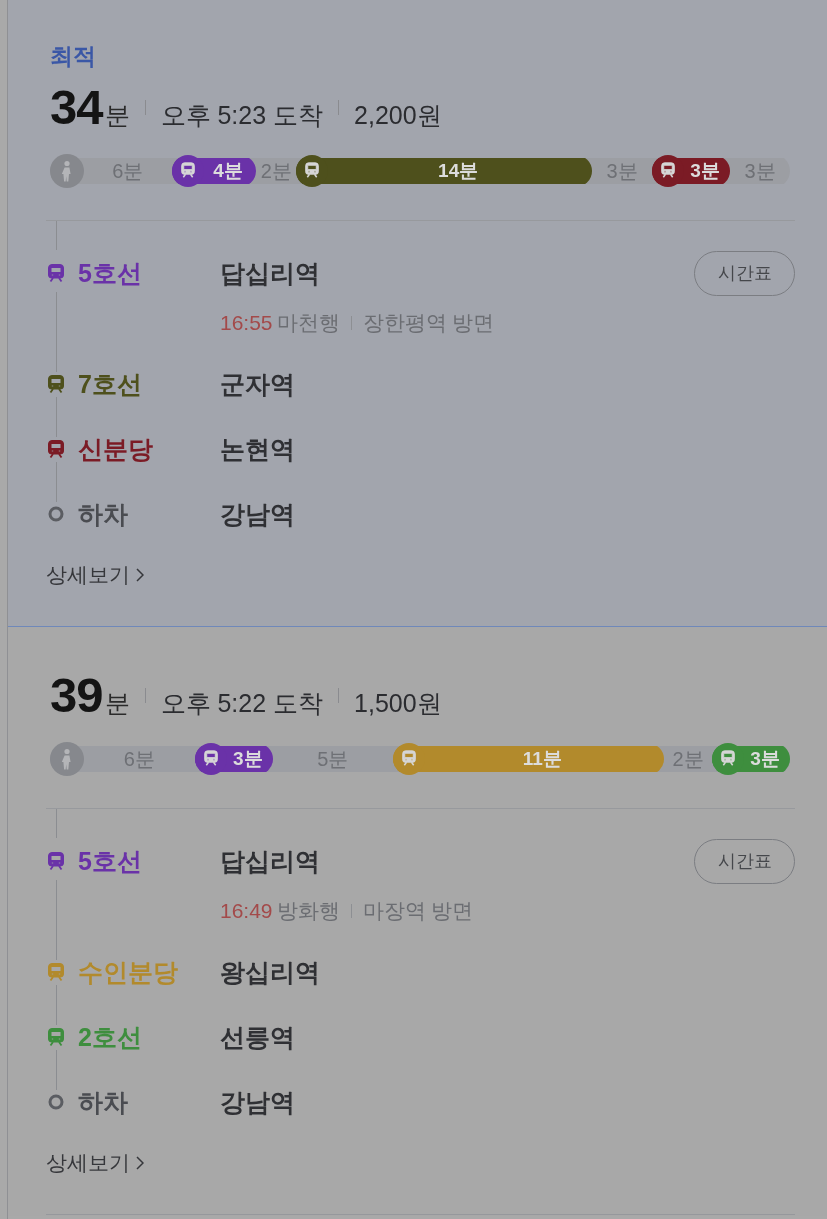 The width and height of the screenshot is (827, 1219). I want to click on line-label: 2호선, so click(110, 1037).